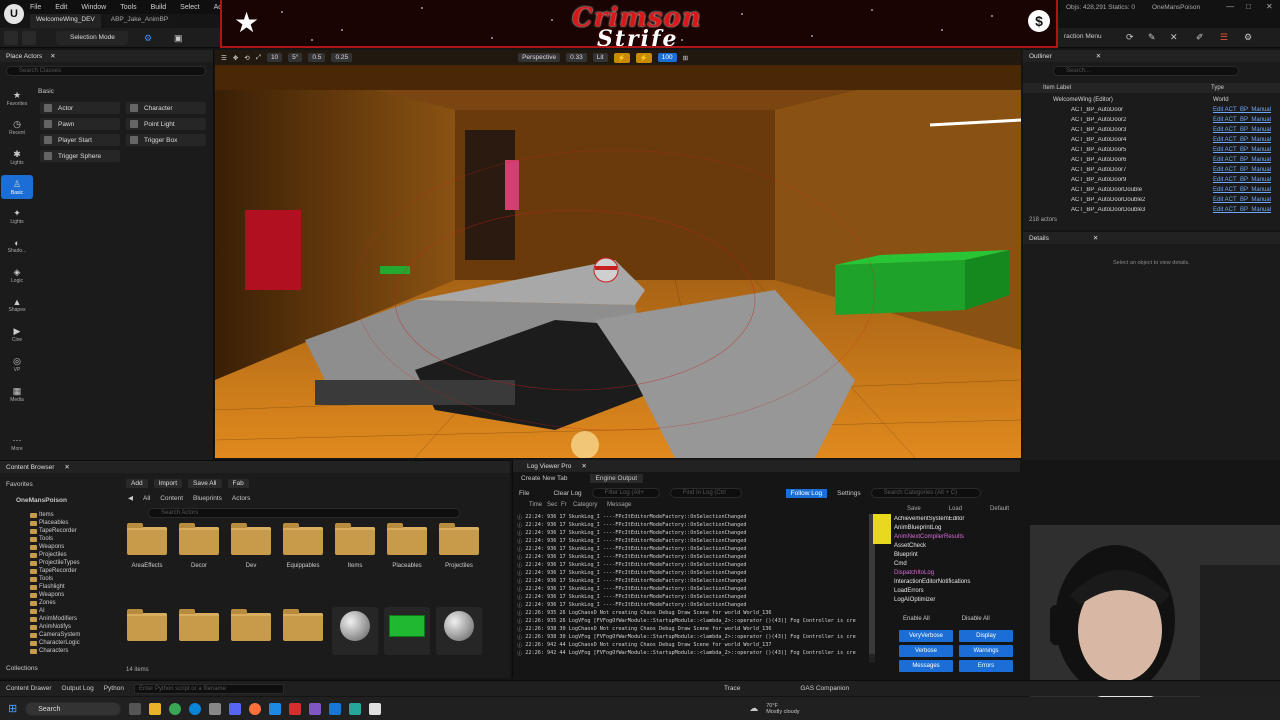 This screenshot has width=1280, height=720. Describe the element at coordinates (1224, 37) in the screenshot. I see `list-icon: ☰` at that location.